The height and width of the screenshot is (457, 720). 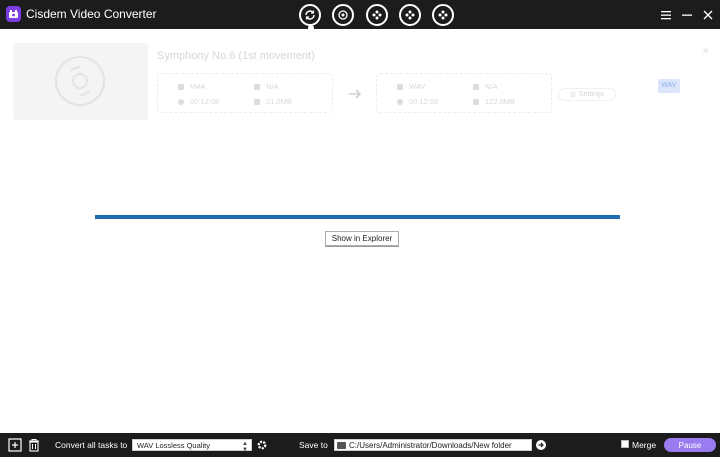 I want to click on disc-icon, so click(x=80, y=81).